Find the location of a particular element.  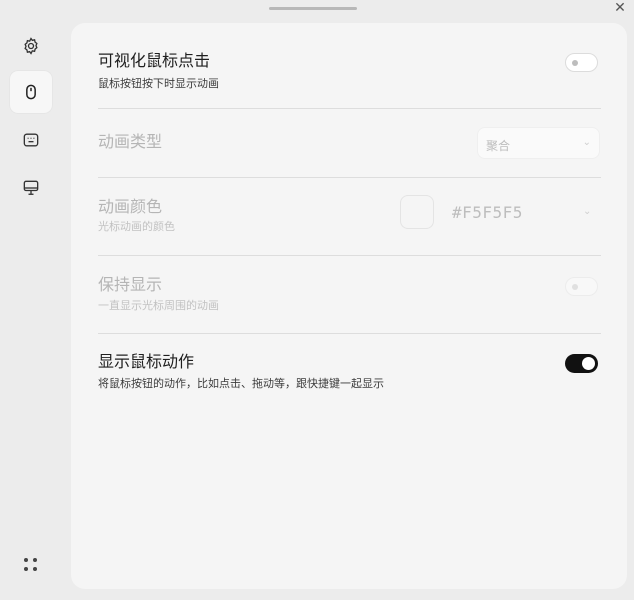

sidebar is located at coordinates (31, 309).